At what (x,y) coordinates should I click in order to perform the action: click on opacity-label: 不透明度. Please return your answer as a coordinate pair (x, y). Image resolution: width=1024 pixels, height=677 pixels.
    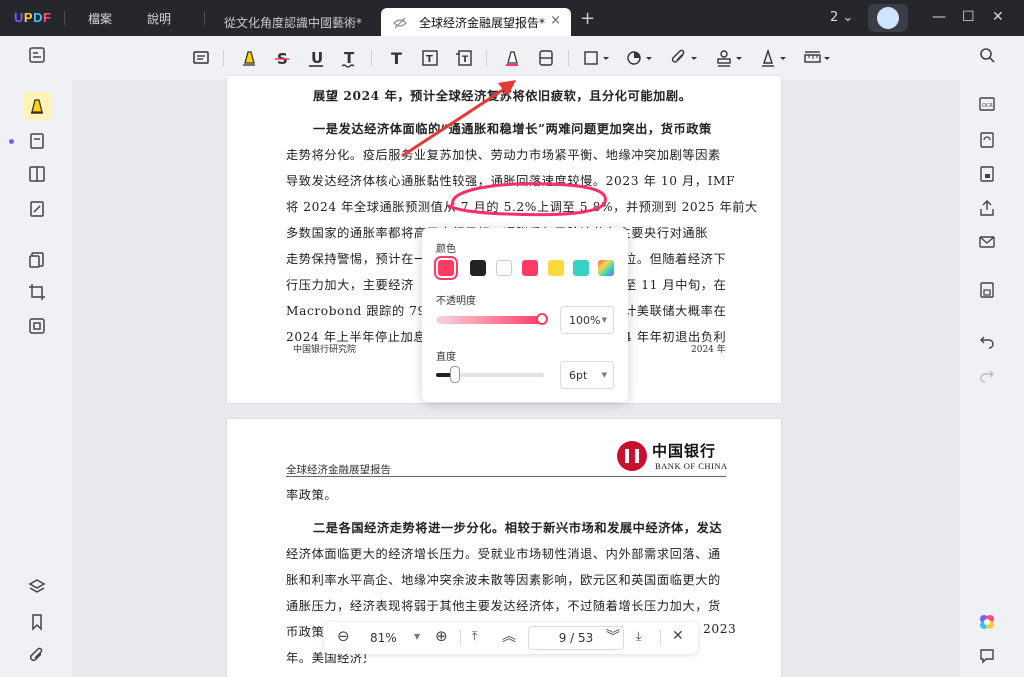
    Looking at the image, I should click on (456, 301).